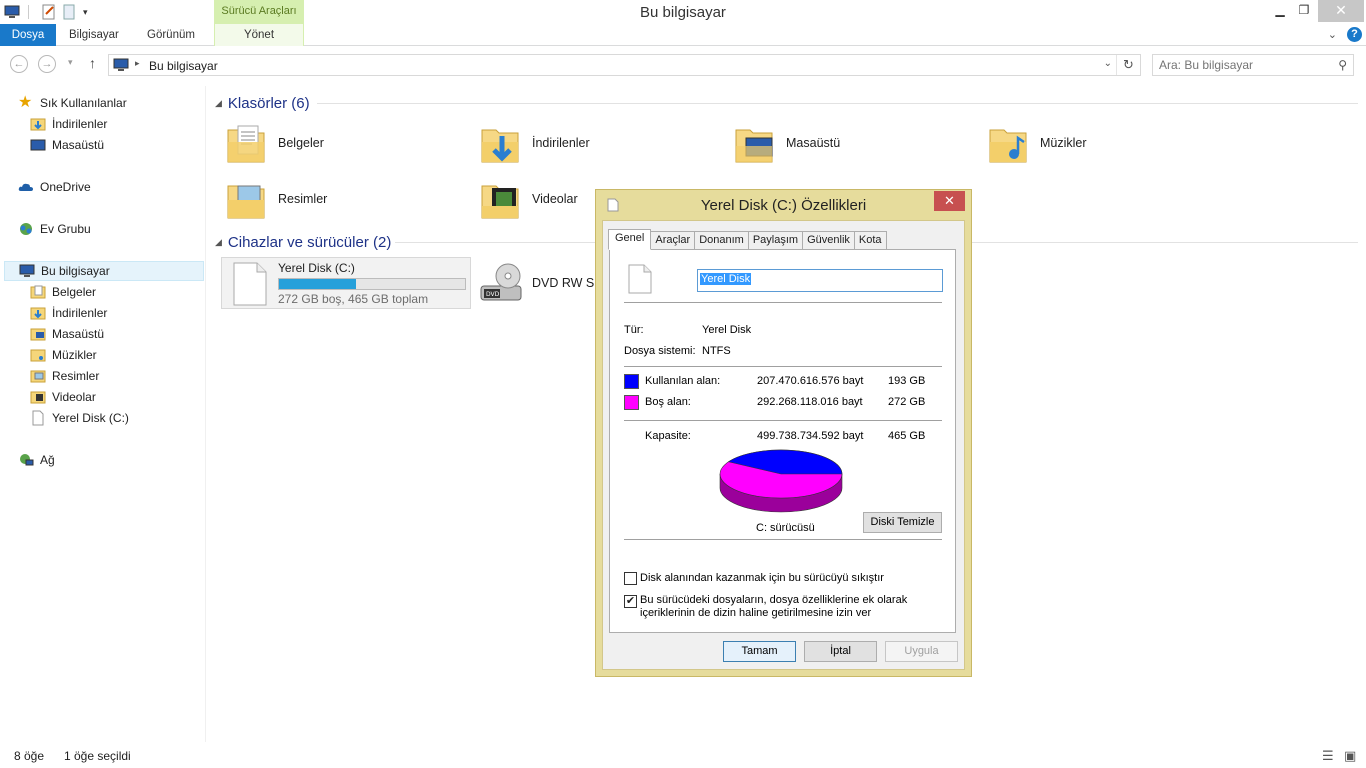  What do you see at coordinates (76, 376) in the screenshot?
I see `nav-label: Resimler` at bounding box center [76, 376].